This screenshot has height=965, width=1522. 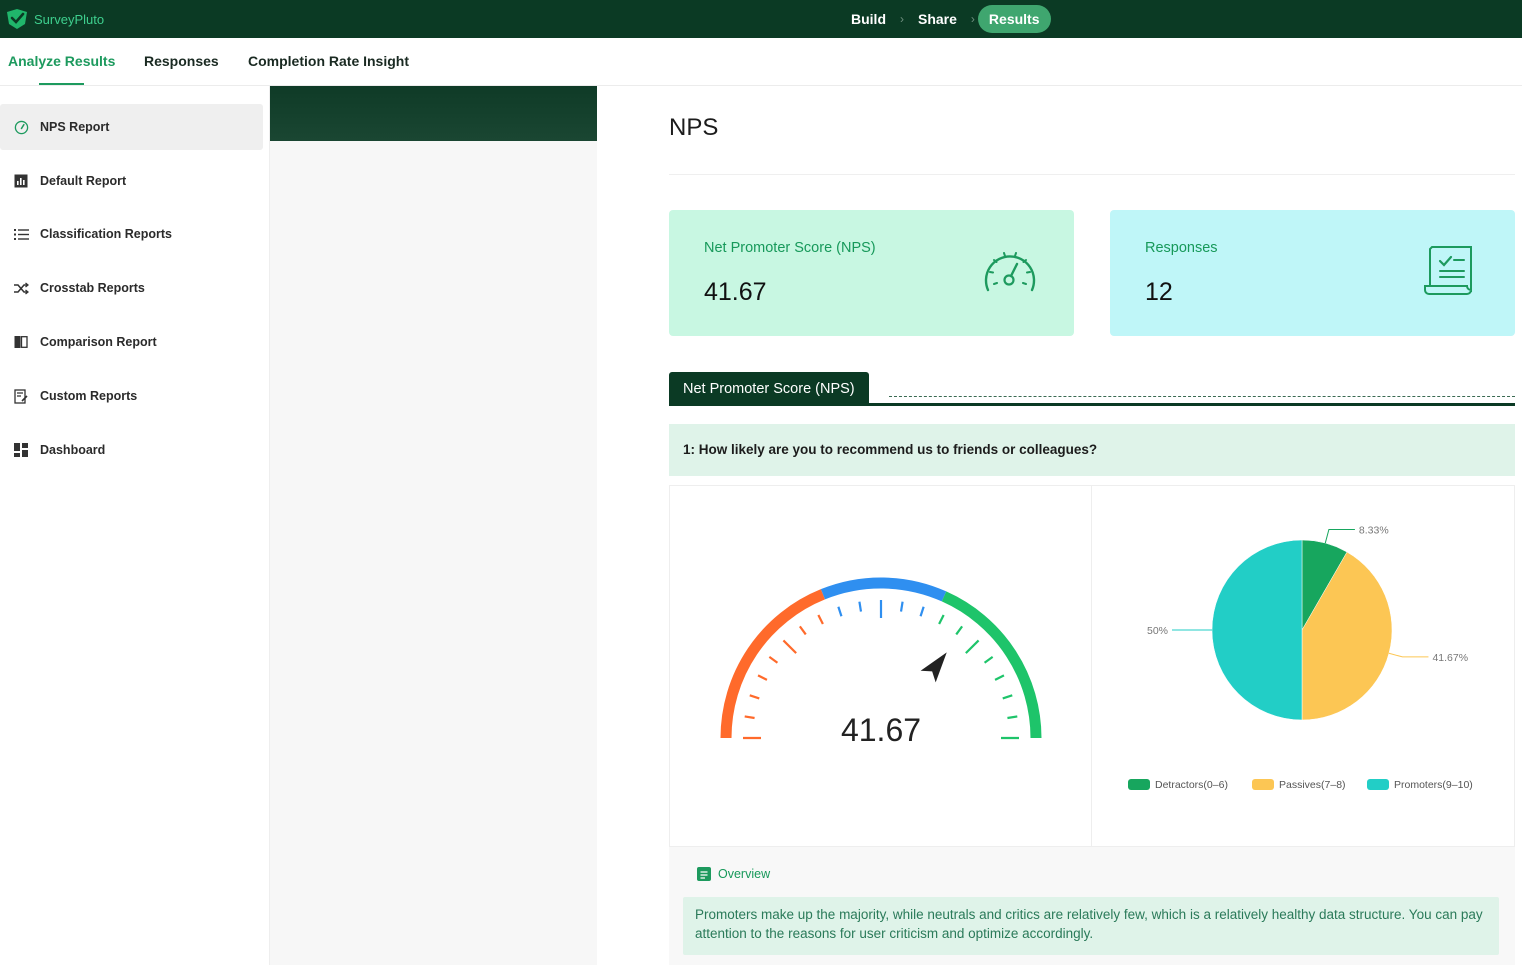 I want to click on sidebar-item-label: Custom Reports, so click(x=89, y=396).